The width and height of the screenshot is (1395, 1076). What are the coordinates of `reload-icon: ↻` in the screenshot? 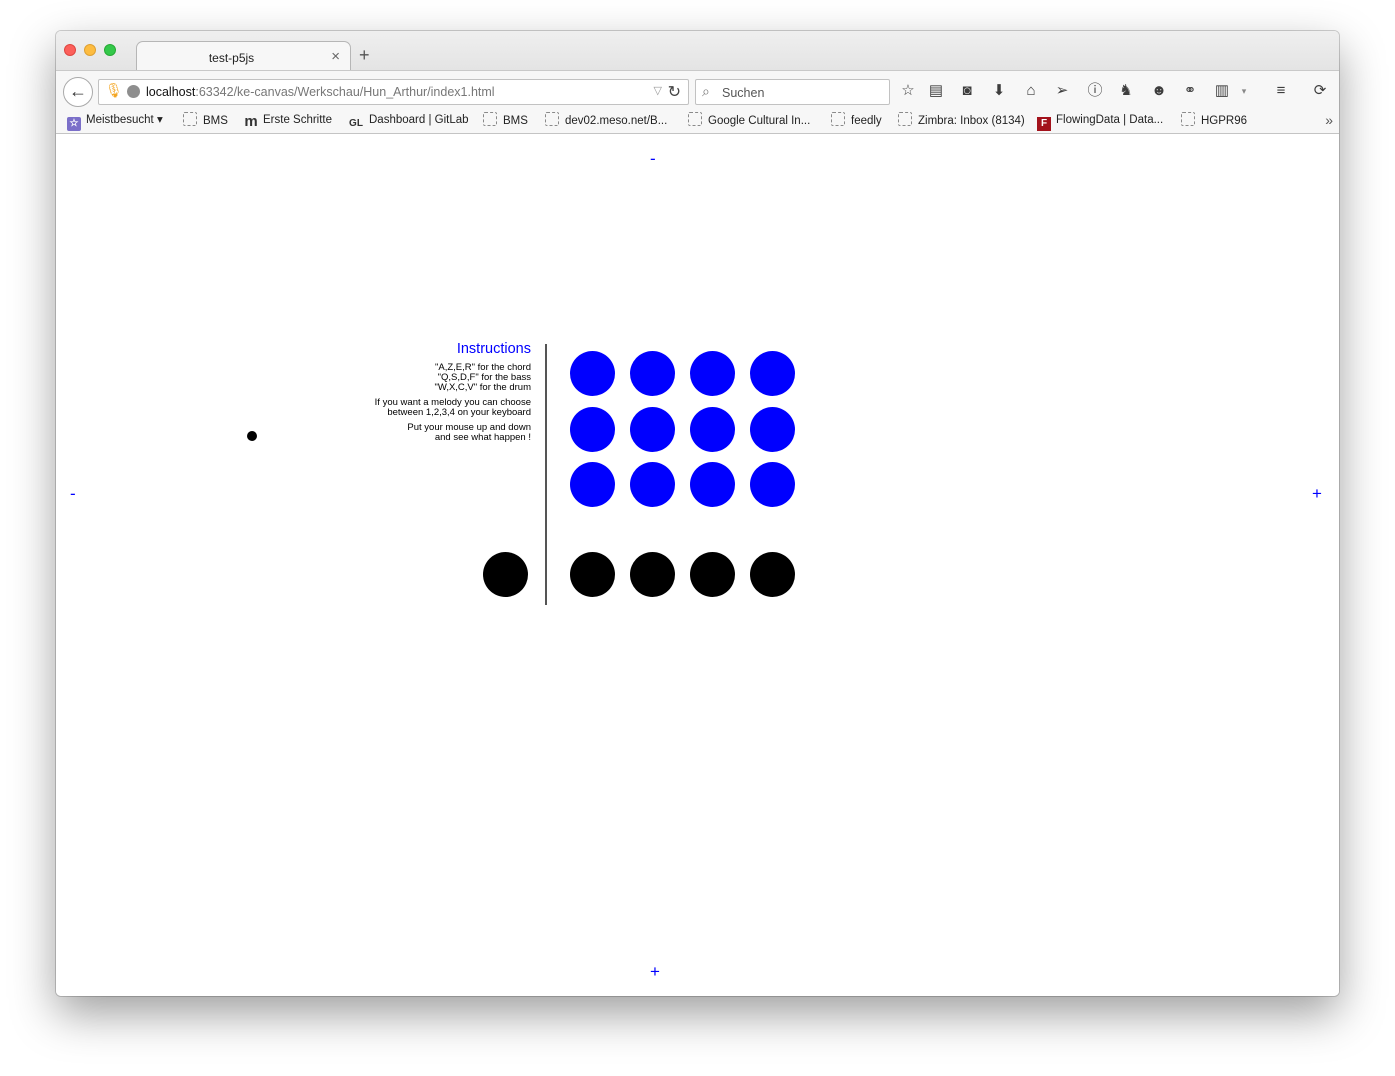 It's located at (674, 92).